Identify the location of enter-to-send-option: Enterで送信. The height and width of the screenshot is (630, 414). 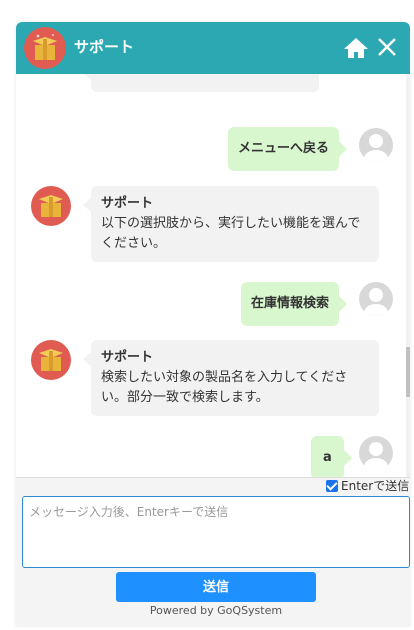
(367, 486).